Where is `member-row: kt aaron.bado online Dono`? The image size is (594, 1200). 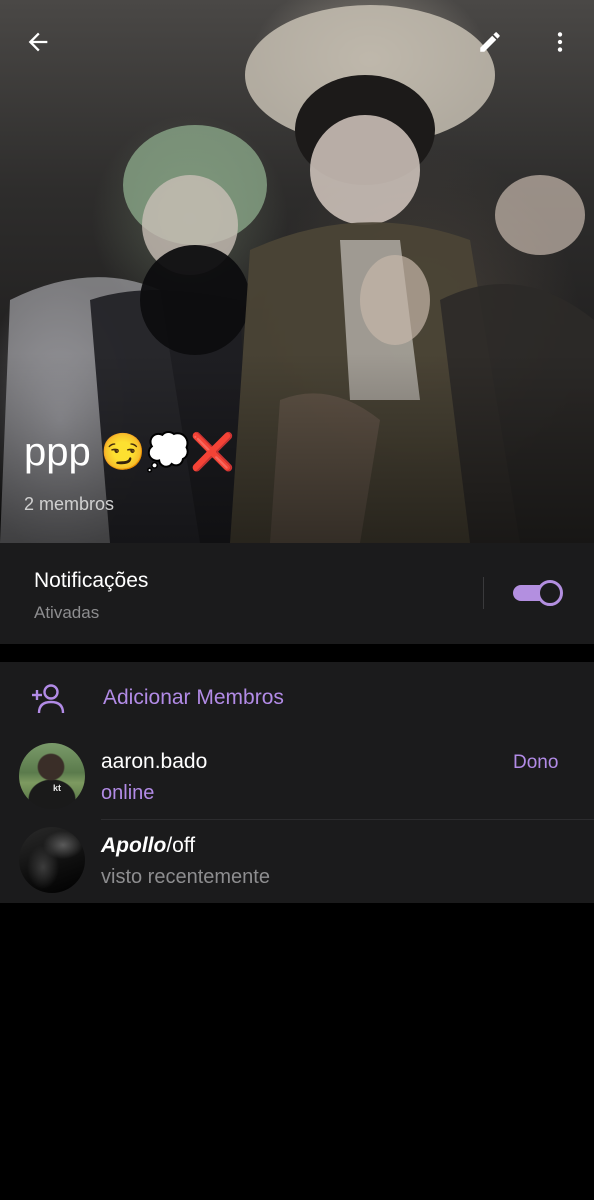
member-row: kt aaron.bado online Dono is located at coordinates (297, 782).